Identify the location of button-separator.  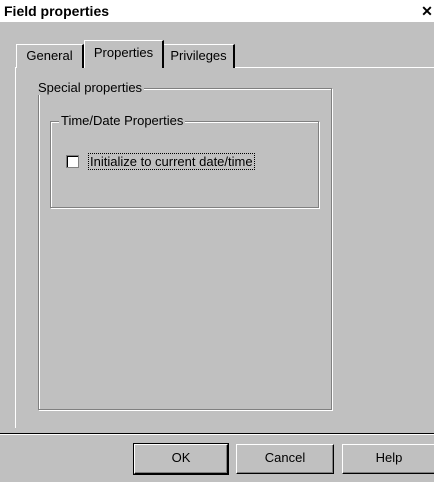
(217, 434).